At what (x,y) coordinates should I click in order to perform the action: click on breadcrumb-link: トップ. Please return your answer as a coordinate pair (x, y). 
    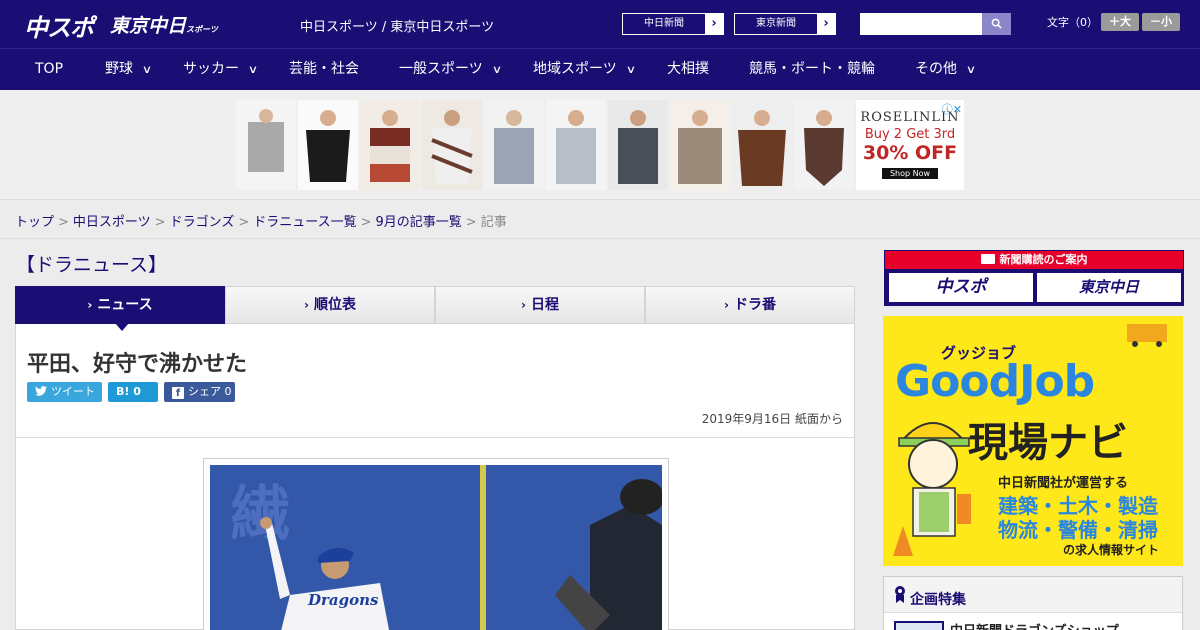
    Looking at the image, I should click on (34, 222).